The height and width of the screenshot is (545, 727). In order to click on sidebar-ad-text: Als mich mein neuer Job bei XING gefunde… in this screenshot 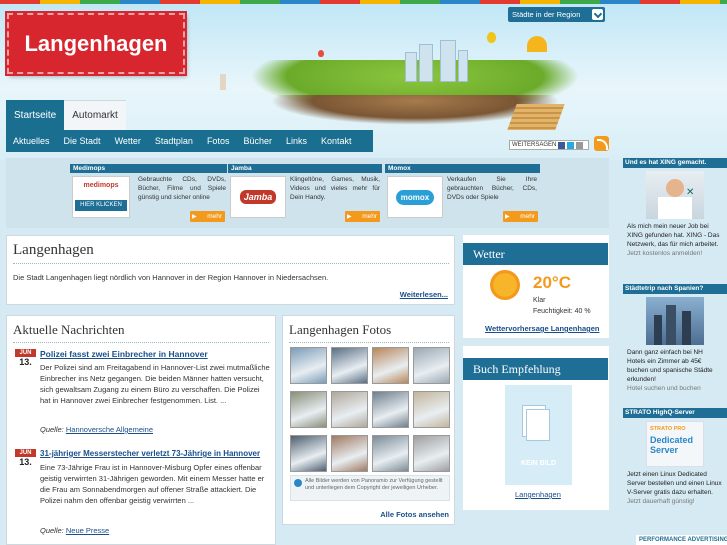, I will do `click(673, 235)`.